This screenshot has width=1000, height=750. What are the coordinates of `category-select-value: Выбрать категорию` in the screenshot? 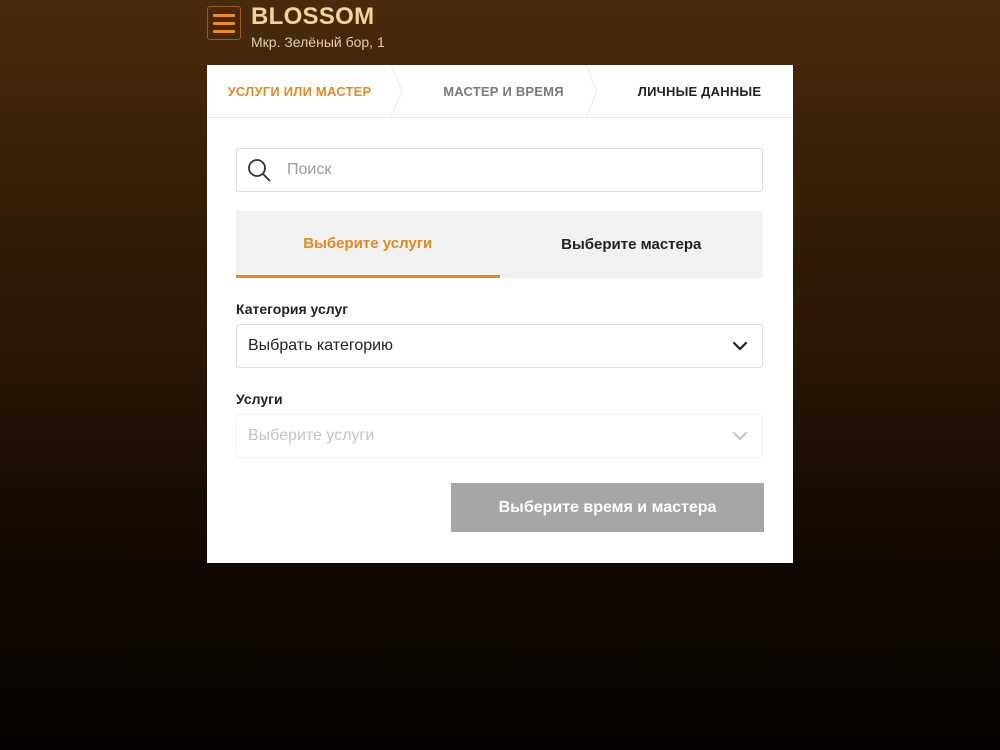 It's located at (321, 345).